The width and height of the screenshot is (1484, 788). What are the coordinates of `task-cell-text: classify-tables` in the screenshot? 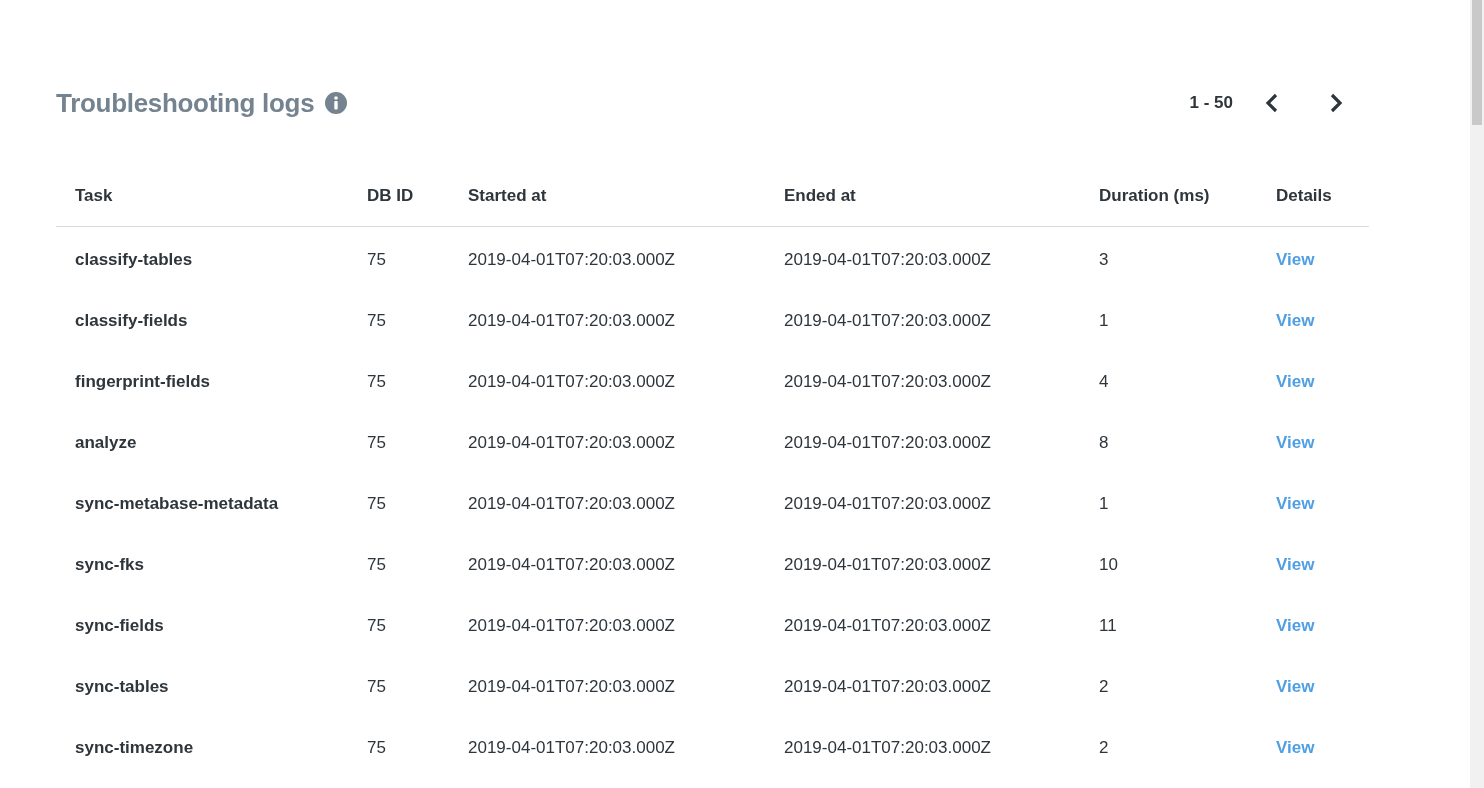 It's located at (134, 259).